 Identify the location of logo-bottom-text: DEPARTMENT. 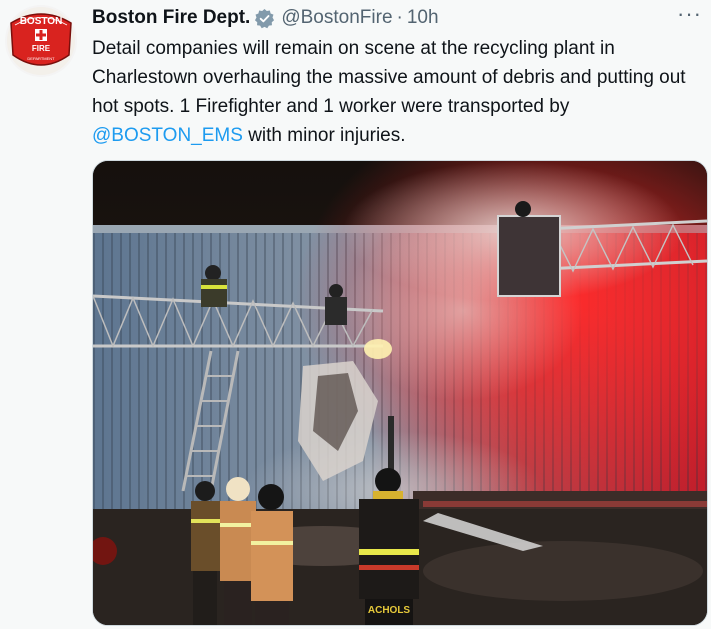
(41, 58).